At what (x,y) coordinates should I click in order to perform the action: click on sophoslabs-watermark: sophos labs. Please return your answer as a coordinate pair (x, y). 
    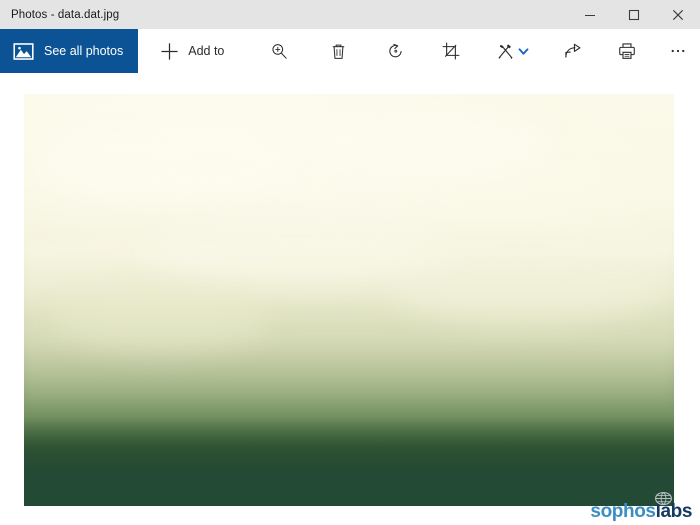
    Looking at the image, I should click on (641, 506).